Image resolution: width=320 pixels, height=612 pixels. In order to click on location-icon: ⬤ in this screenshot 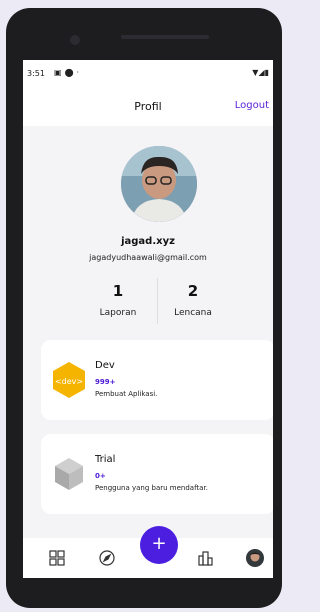, I will do `click(70, 72)`.